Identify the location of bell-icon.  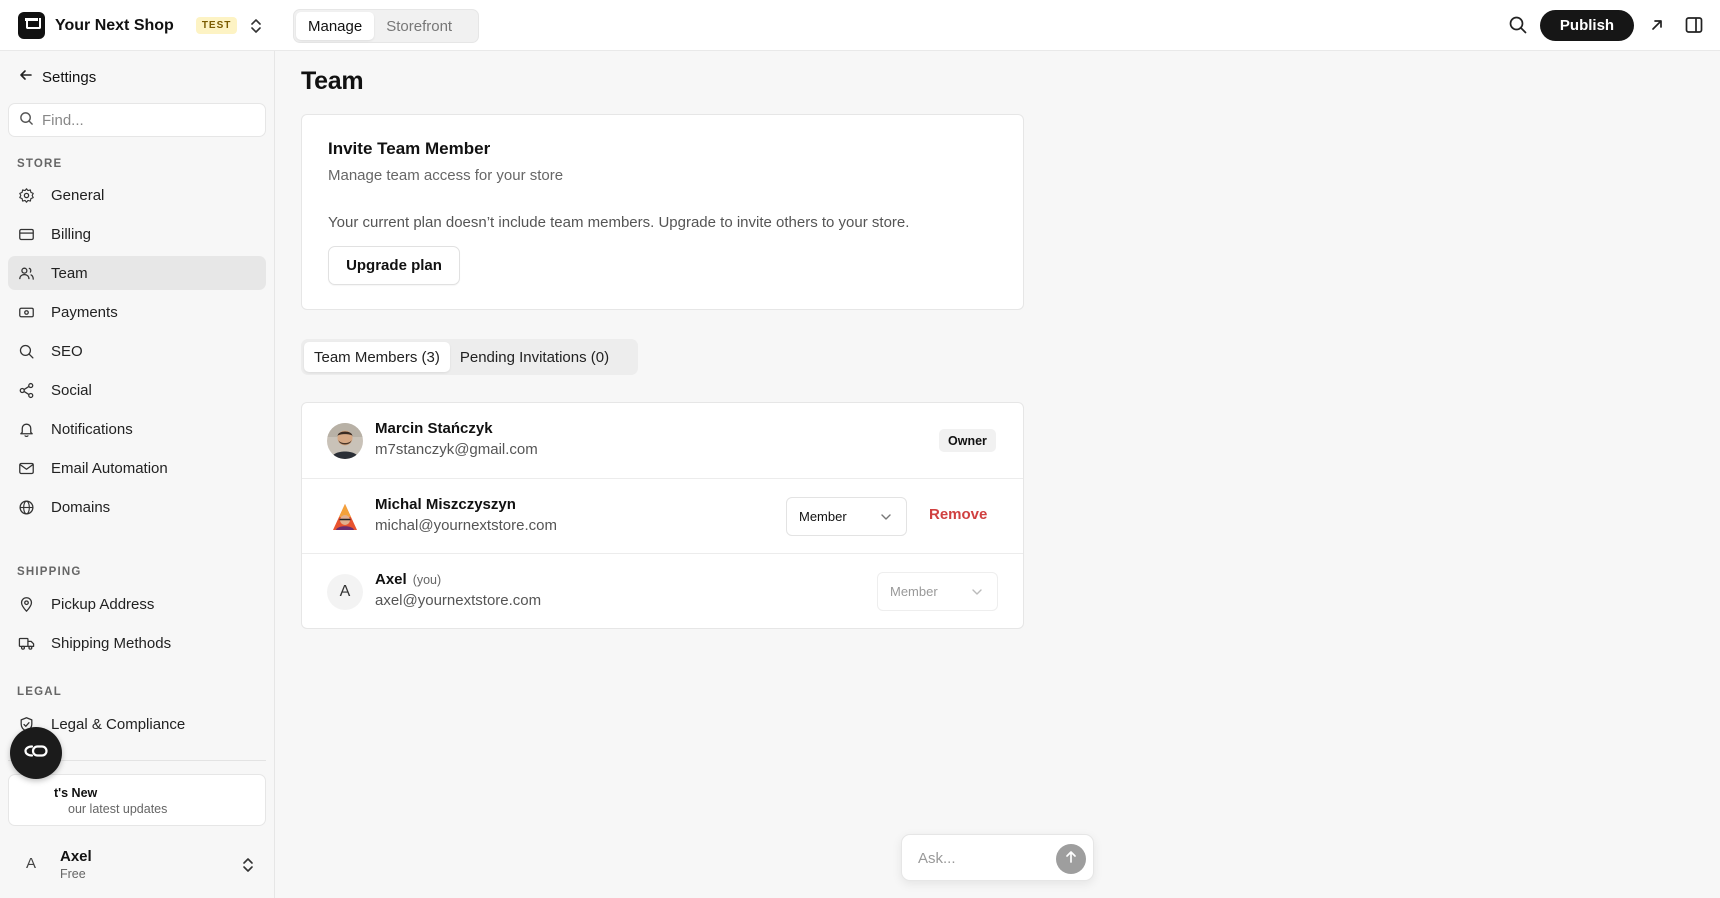
(26, 429).